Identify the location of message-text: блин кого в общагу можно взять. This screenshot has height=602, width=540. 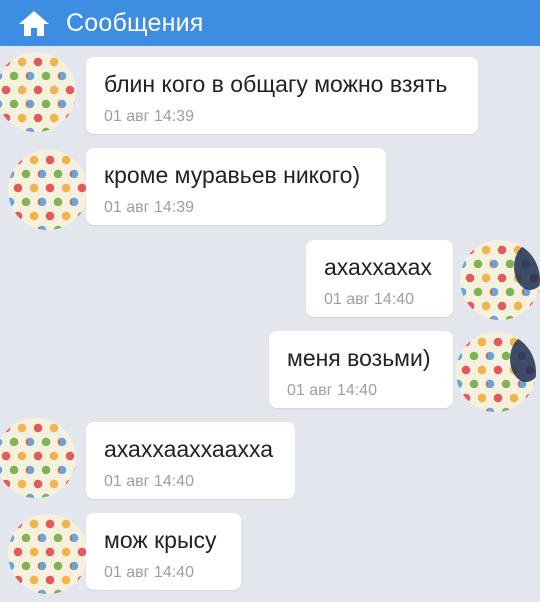
(276, 84).